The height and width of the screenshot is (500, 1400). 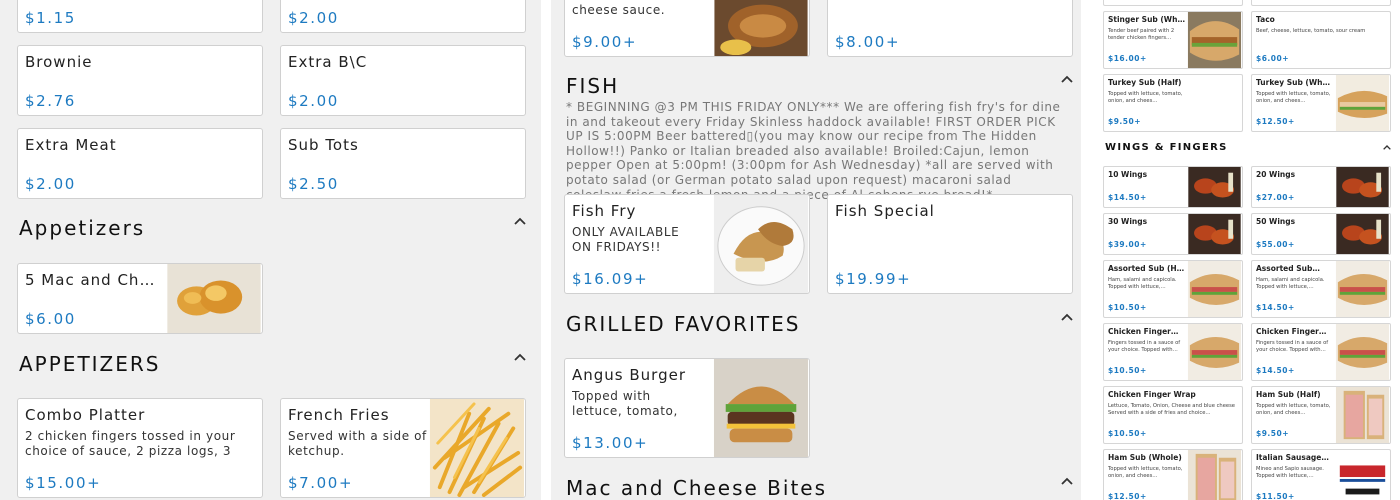 What do you see at coordinates (761, 28) in the screenshot?
I see `pretzel-image` at bounding box center [761, 28].